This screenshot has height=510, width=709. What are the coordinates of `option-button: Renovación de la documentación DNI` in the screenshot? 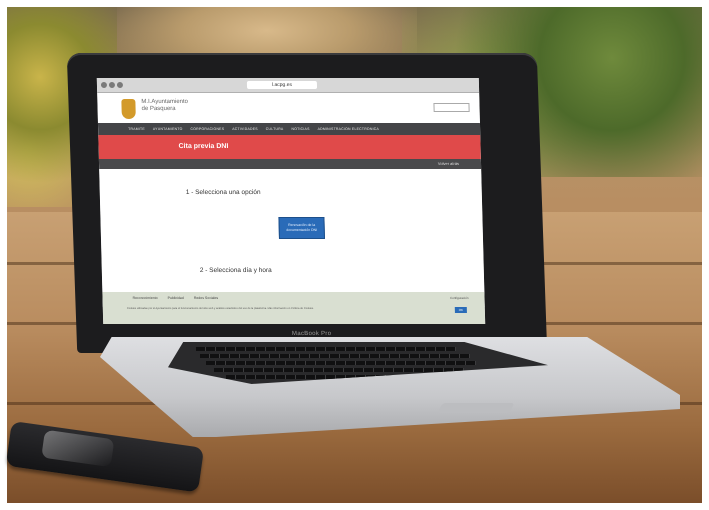 It's located at (301, 228).